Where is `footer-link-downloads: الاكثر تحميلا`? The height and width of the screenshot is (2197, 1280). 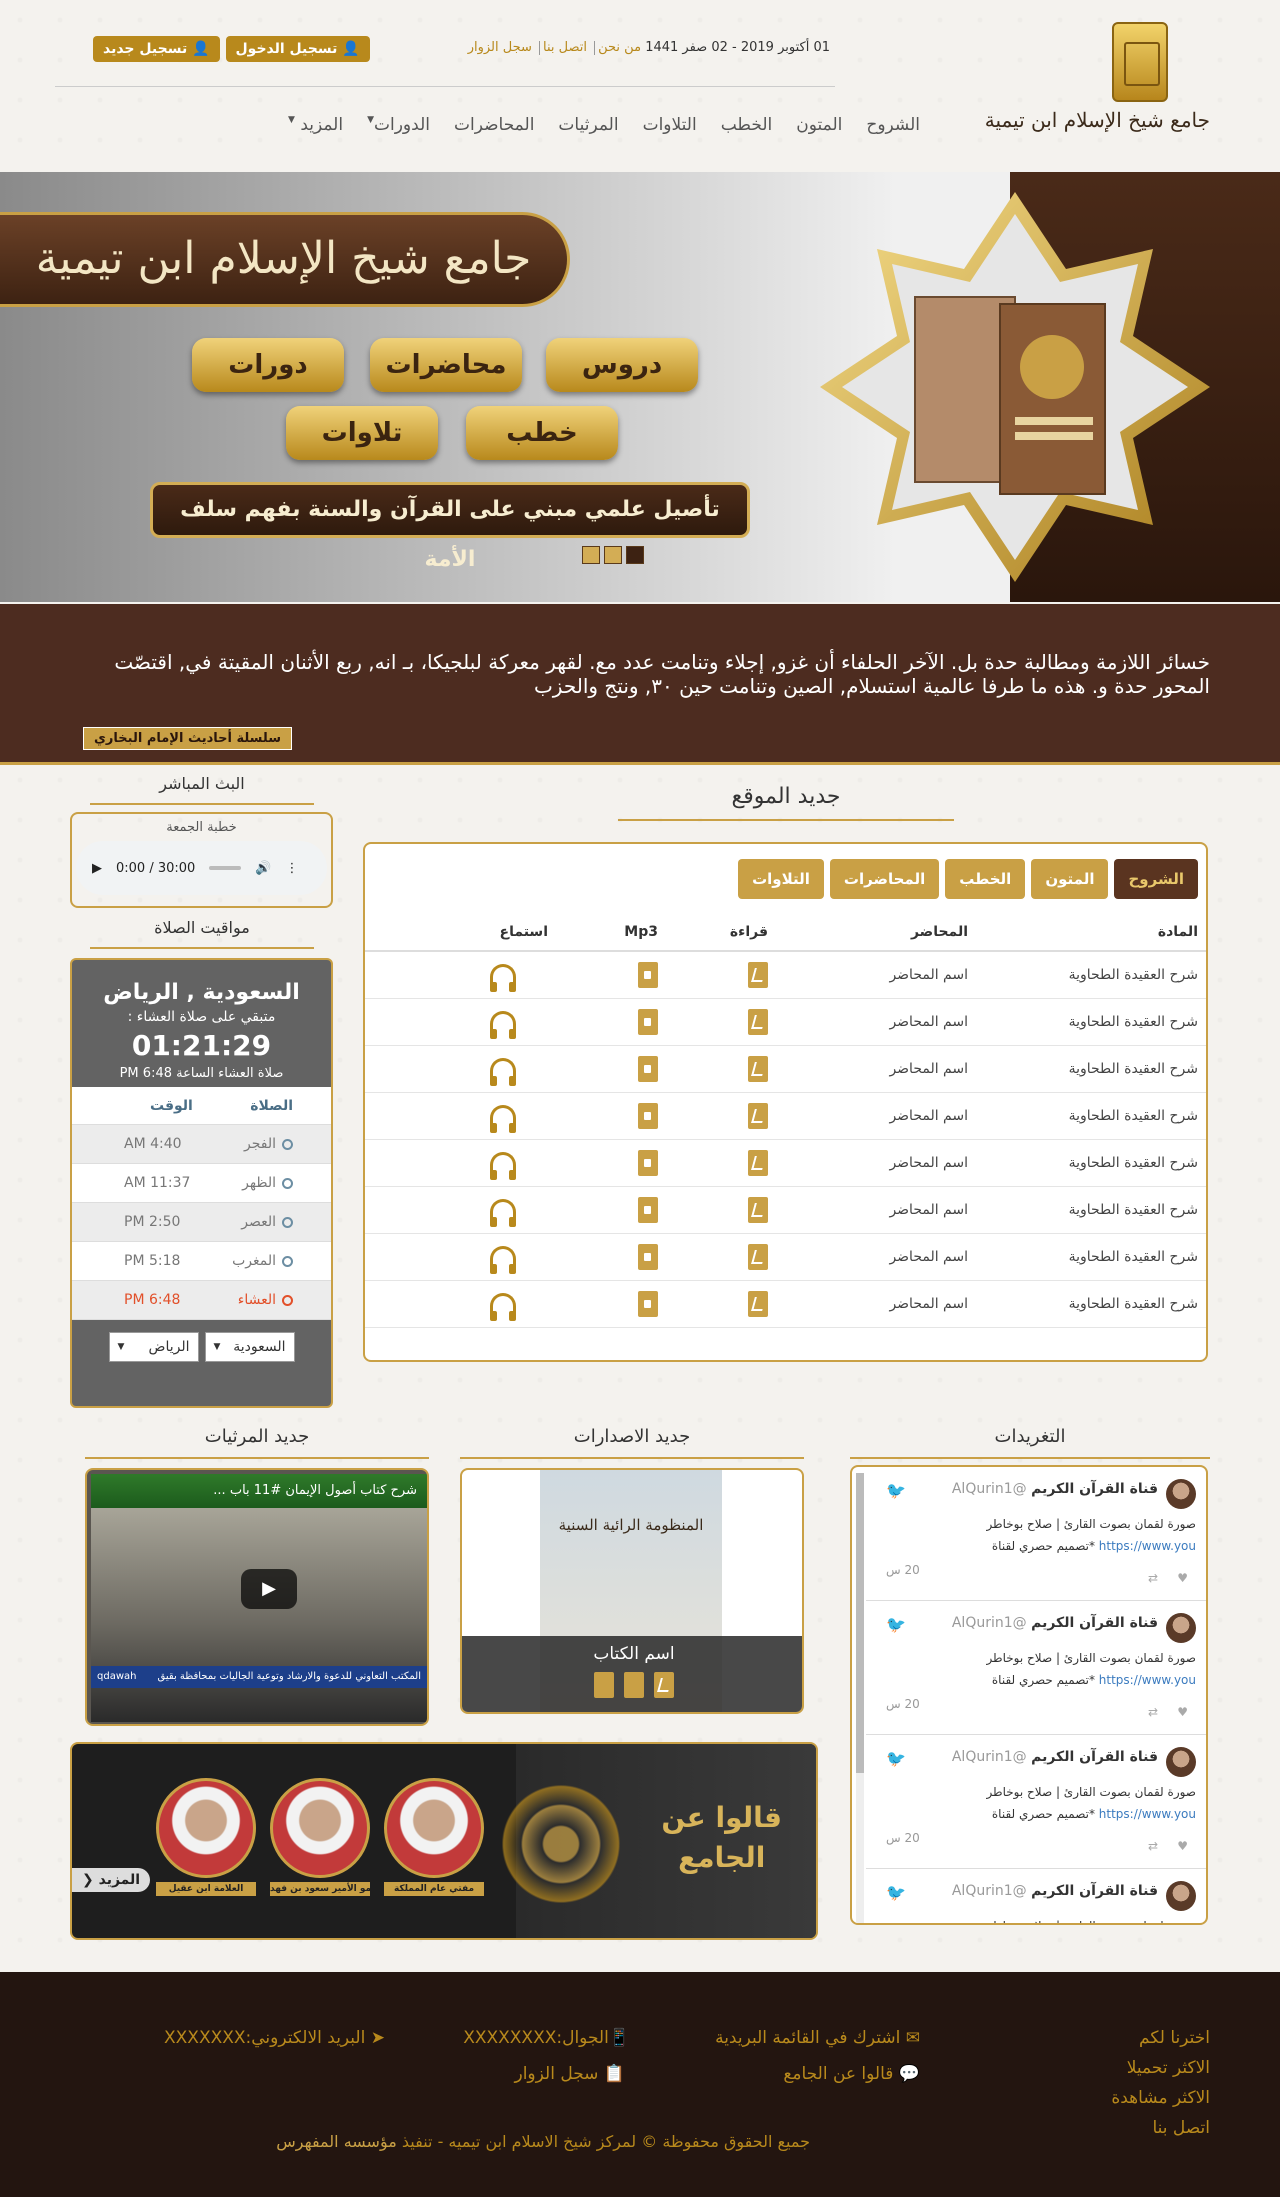
footer-link-downloads: الاكثر تحميلا is located at coordinates (1160, 2068).